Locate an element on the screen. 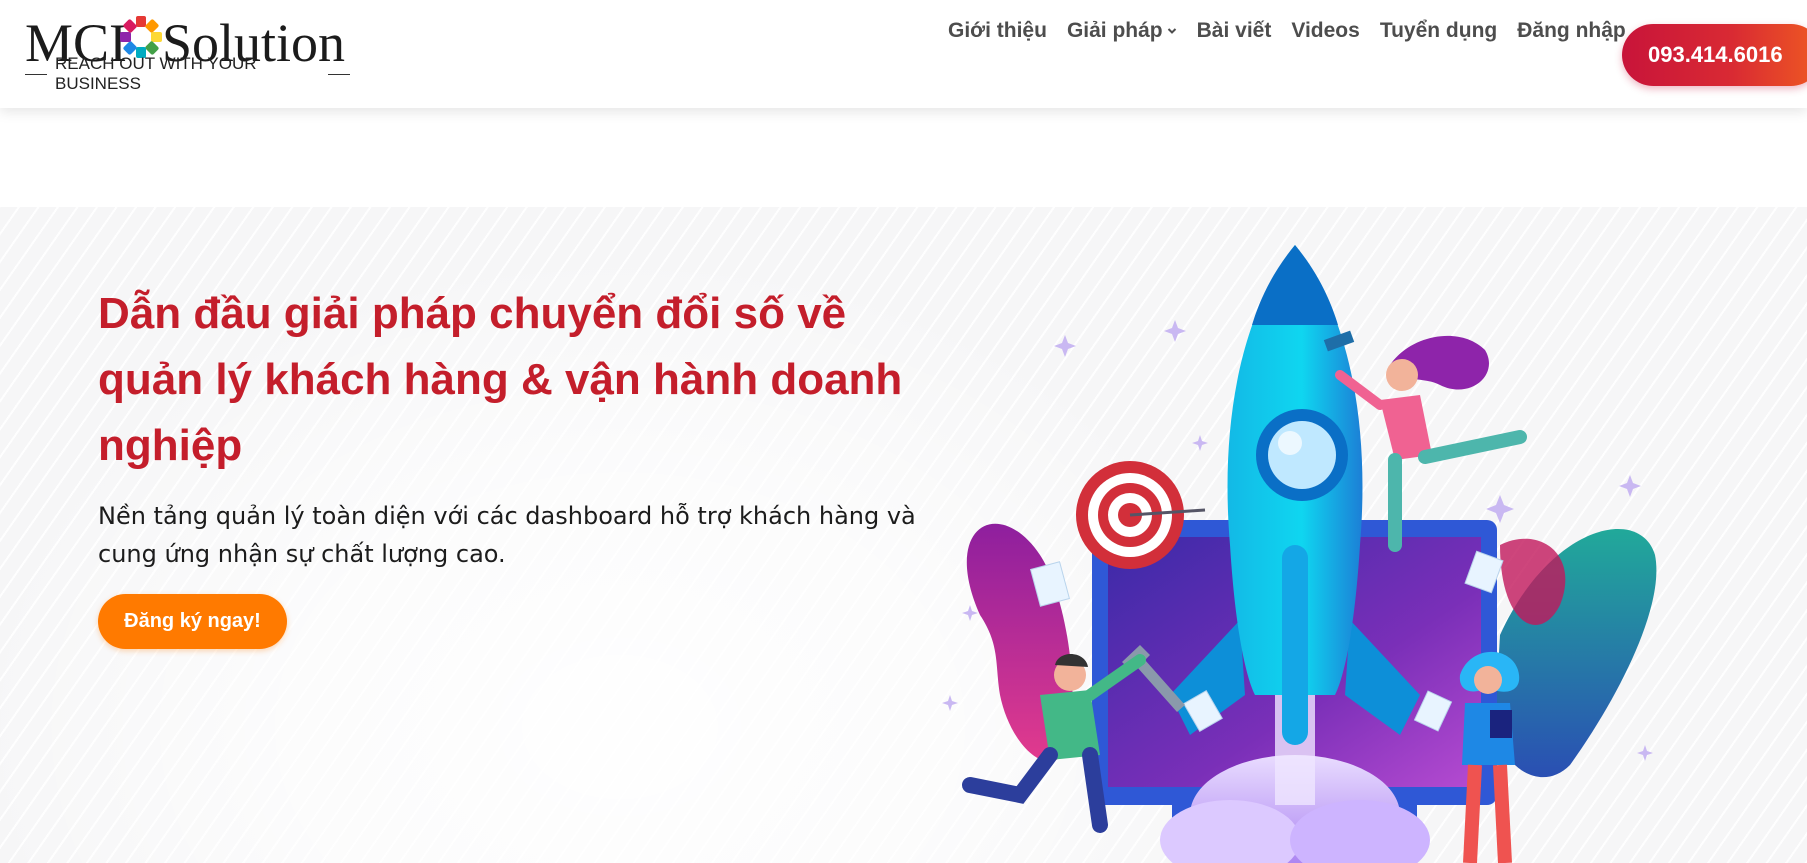 The width and height of the screenshot is (1807, 863). nav-item-gioi-thieu: Giới thiệu is located at coordinates (997, 31).